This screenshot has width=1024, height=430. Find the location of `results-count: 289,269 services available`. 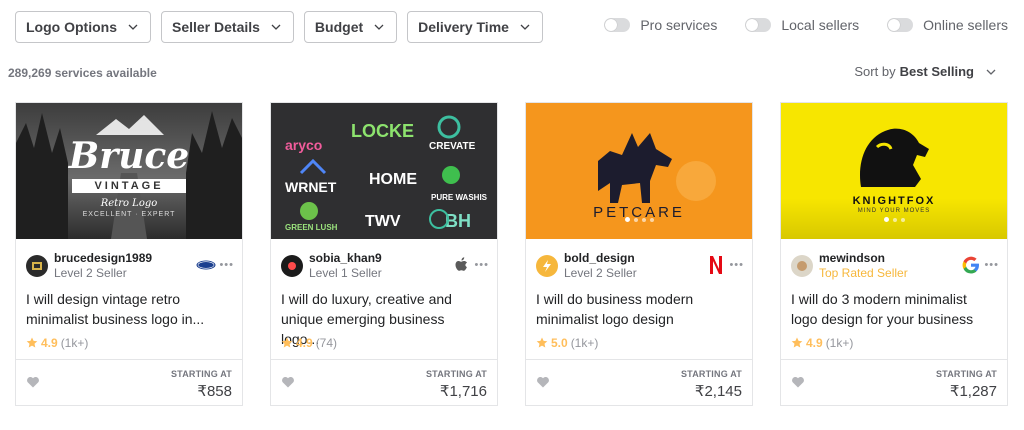

results-count: 289,269 services available is located at coordinates (82, 73).